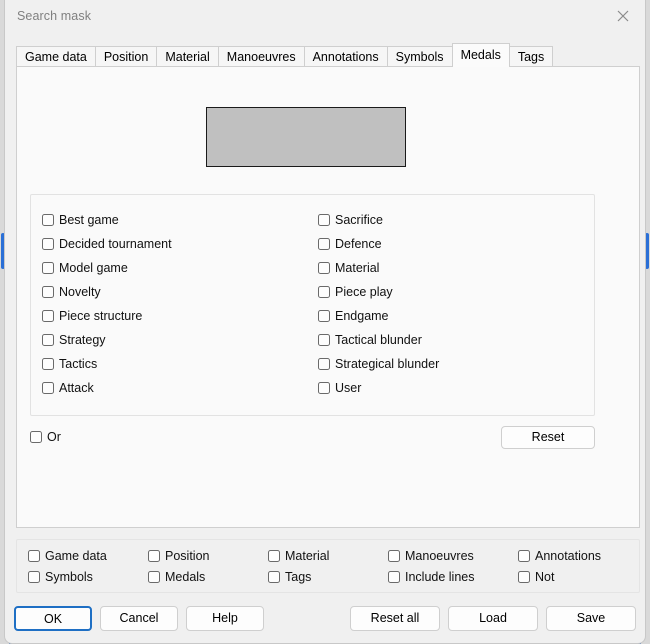  I want to click on checkbox-label: Novelty, so click(80, 292).